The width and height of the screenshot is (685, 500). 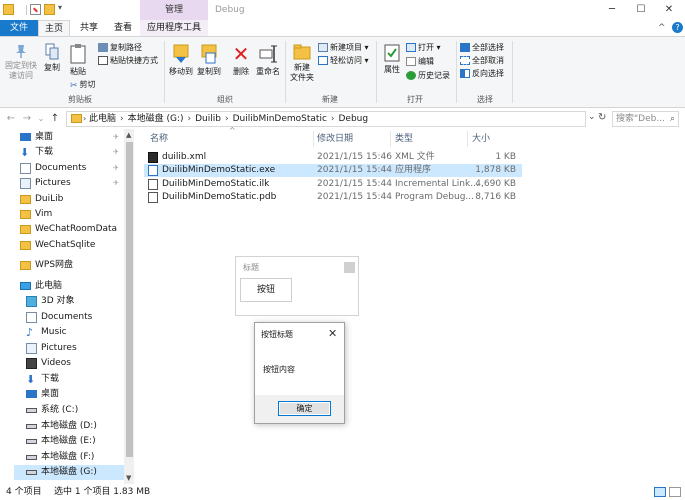 I want to click on demo-button: 按钮, so click(x=266, y=290).